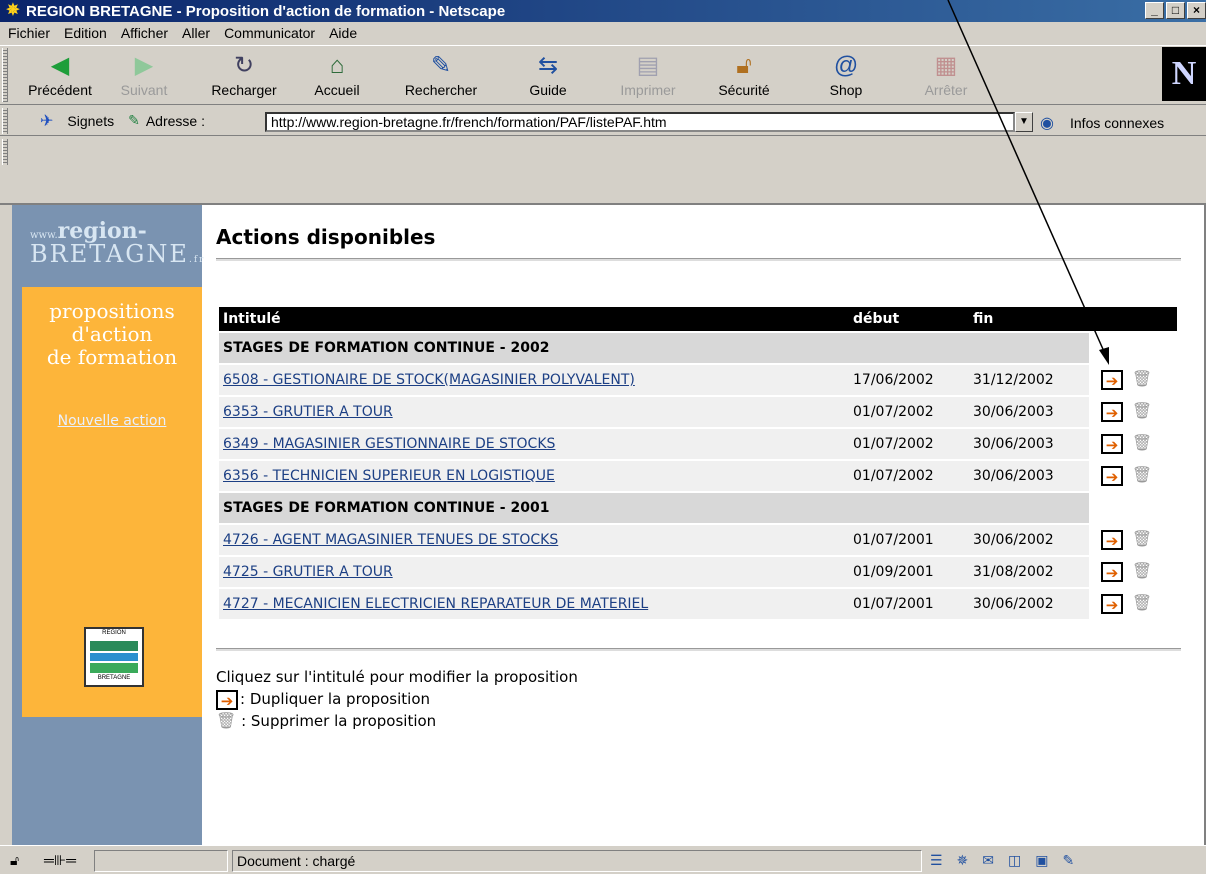 This screenshot has width=1206, height=874. What do you see at coordinates (114, 657) in the screenshot?
I see `region-bretagne-emblem: REGION BRETAGNE` at bounding box center [114, 657].